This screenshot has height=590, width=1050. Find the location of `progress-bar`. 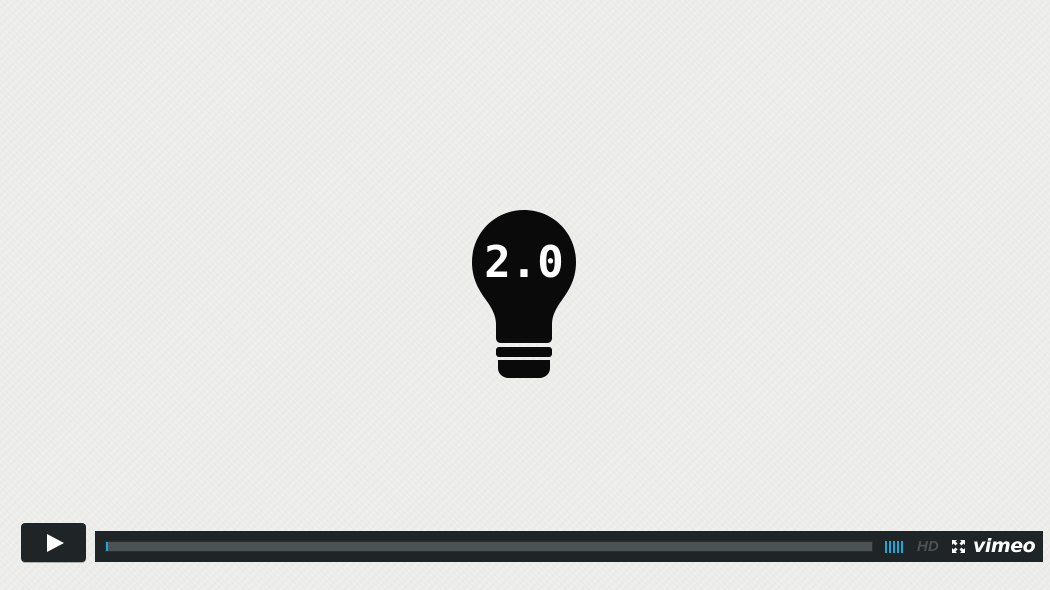

progress-bar is located at coordinates (489, 546).